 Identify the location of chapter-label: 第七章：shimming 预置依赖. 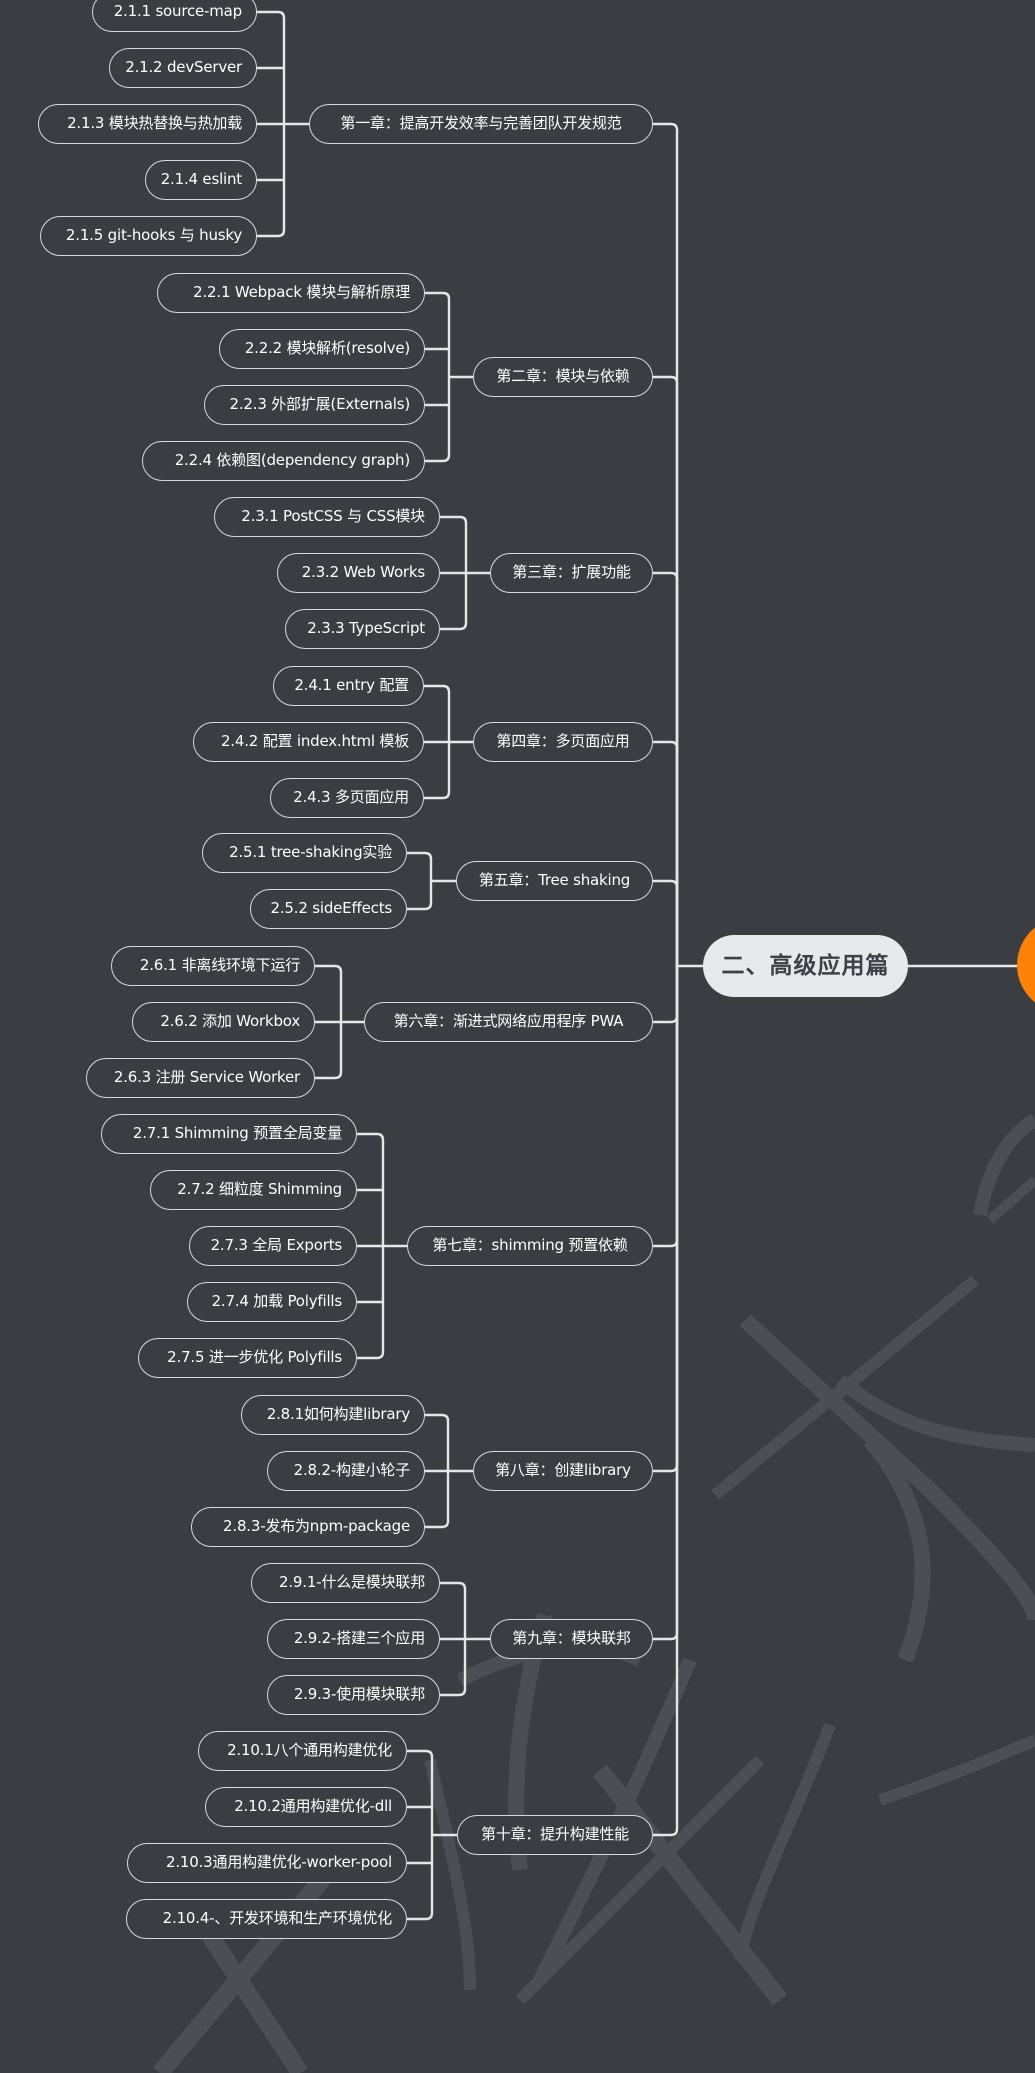
(530, 1245).